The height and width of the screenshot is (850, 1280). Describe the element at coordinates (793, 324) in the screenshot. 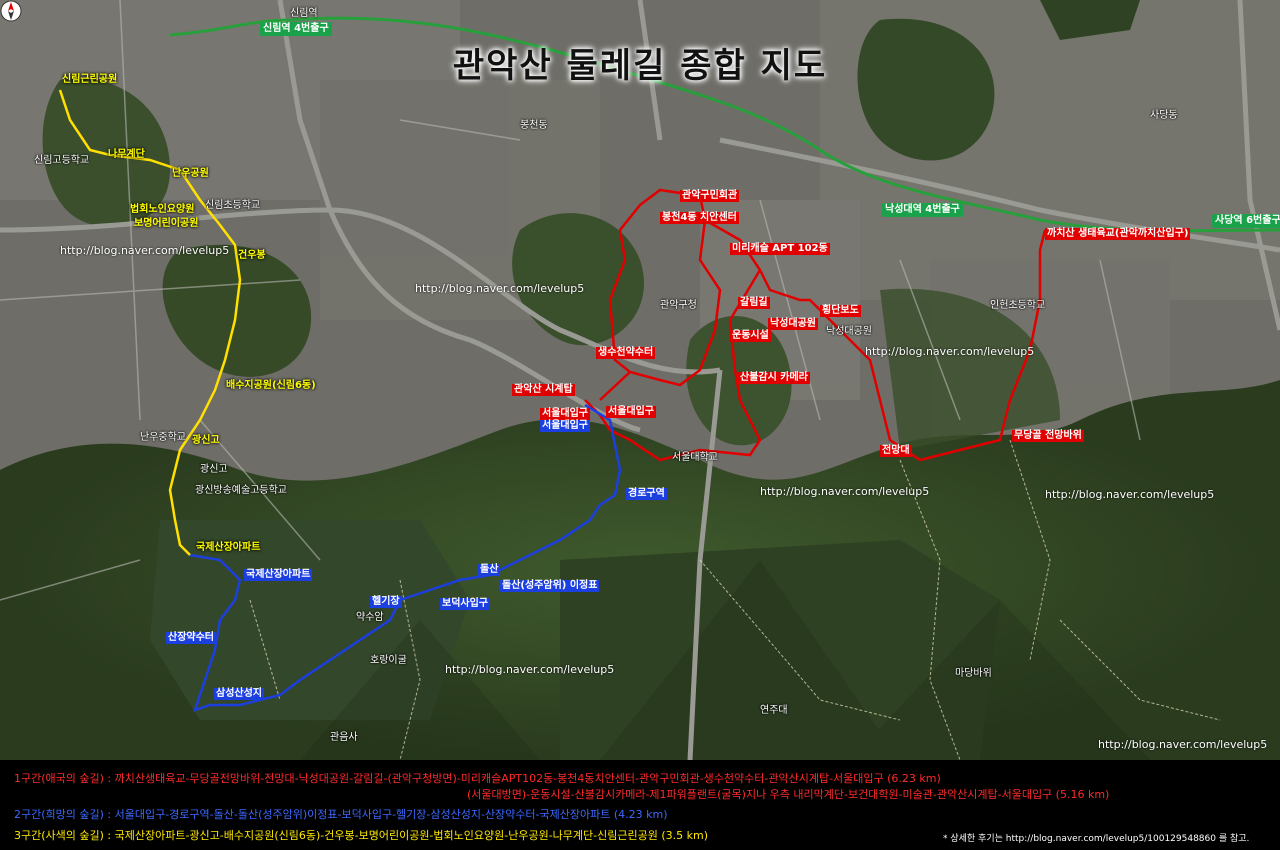

I see `course1-point-label: 낙성대공원` at that location.